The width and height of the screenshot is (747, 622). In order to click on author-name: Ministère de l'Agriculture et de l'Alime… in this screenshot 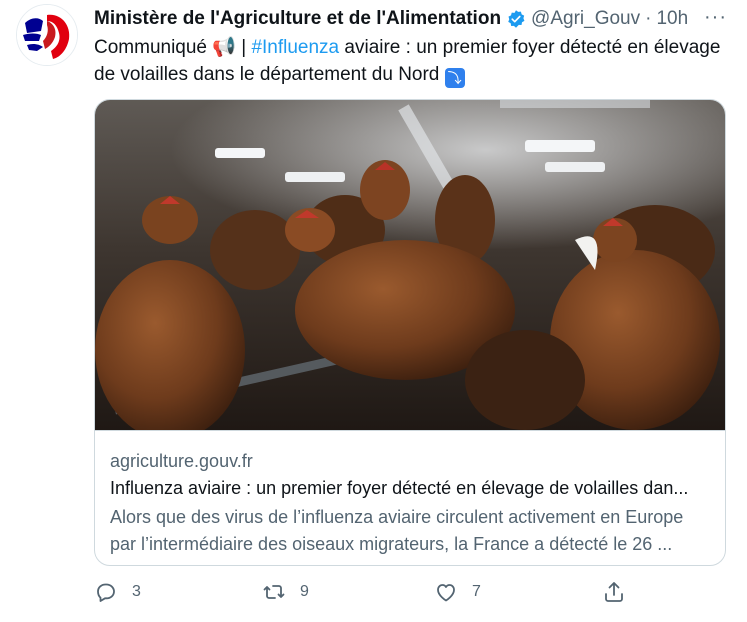, I will do `click(297, 19)`.